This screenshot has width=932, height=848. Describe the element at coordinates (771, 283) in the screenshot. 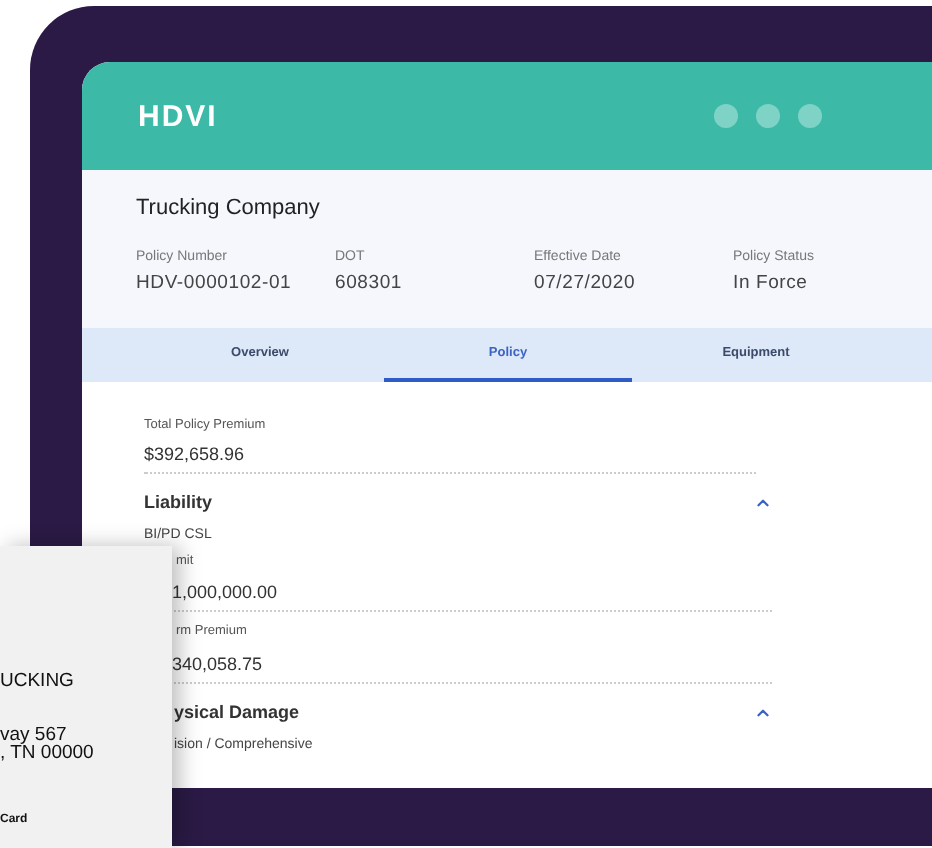

I see `field-value: In Force` at that location.